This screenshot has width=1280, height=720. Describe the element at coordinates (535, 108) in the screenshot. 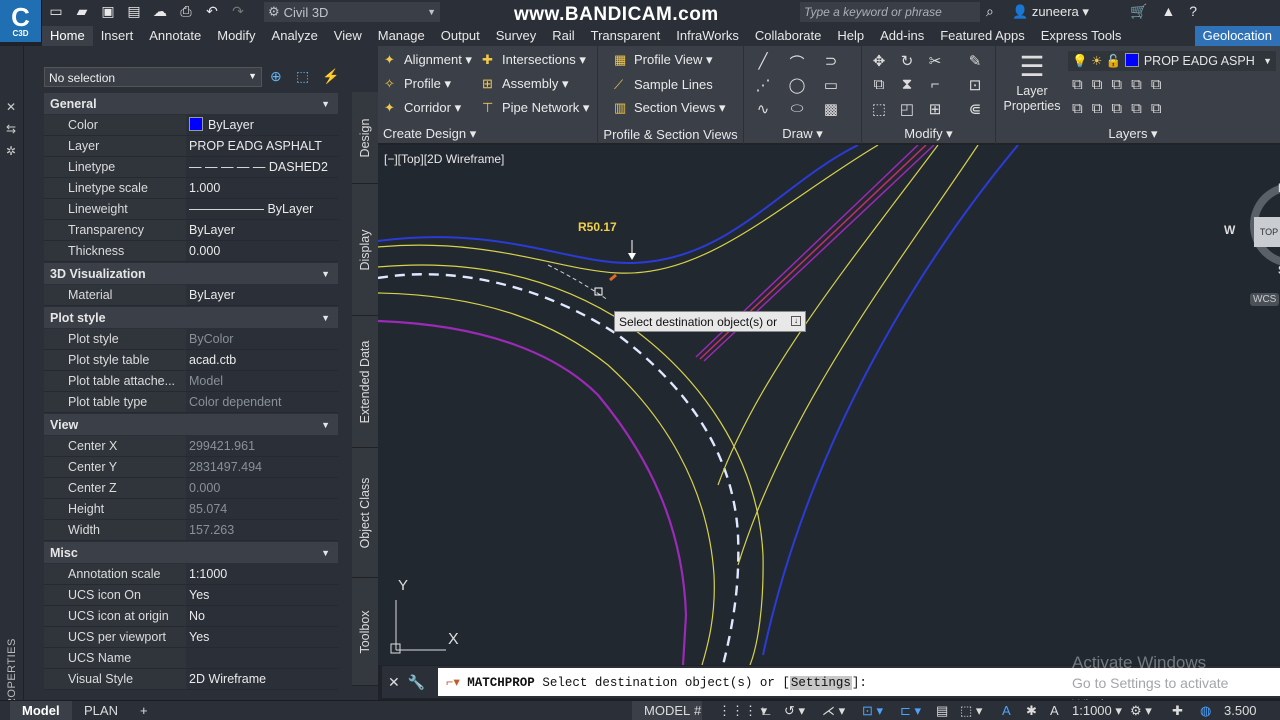

I see `pipe-network-button: ⊤ Pipe Network ▾` at that location.